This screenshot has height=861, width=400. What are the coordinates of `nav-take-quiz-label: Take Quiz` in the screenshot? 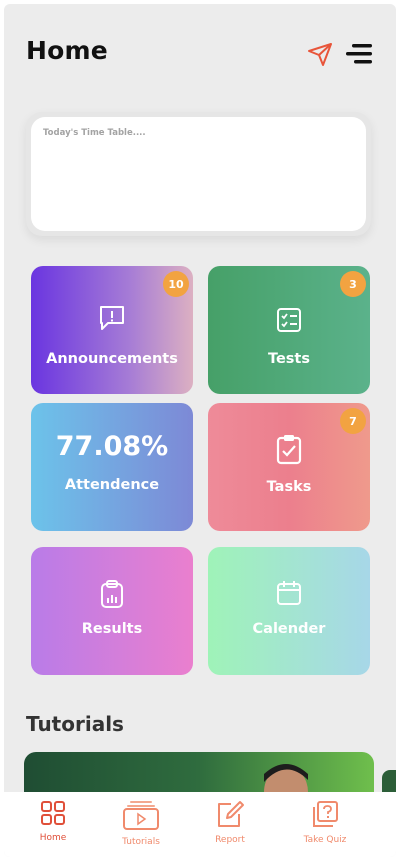 It's located at (325, 840).